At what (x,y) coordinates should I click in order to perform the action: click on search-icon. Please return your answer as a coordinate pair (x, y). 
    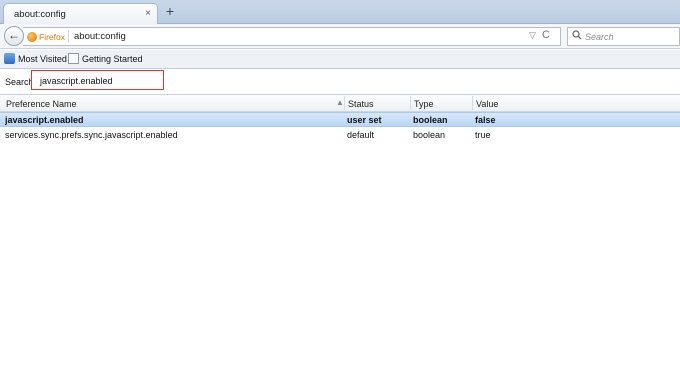
    Looking at the image, I should click on (577, 36).